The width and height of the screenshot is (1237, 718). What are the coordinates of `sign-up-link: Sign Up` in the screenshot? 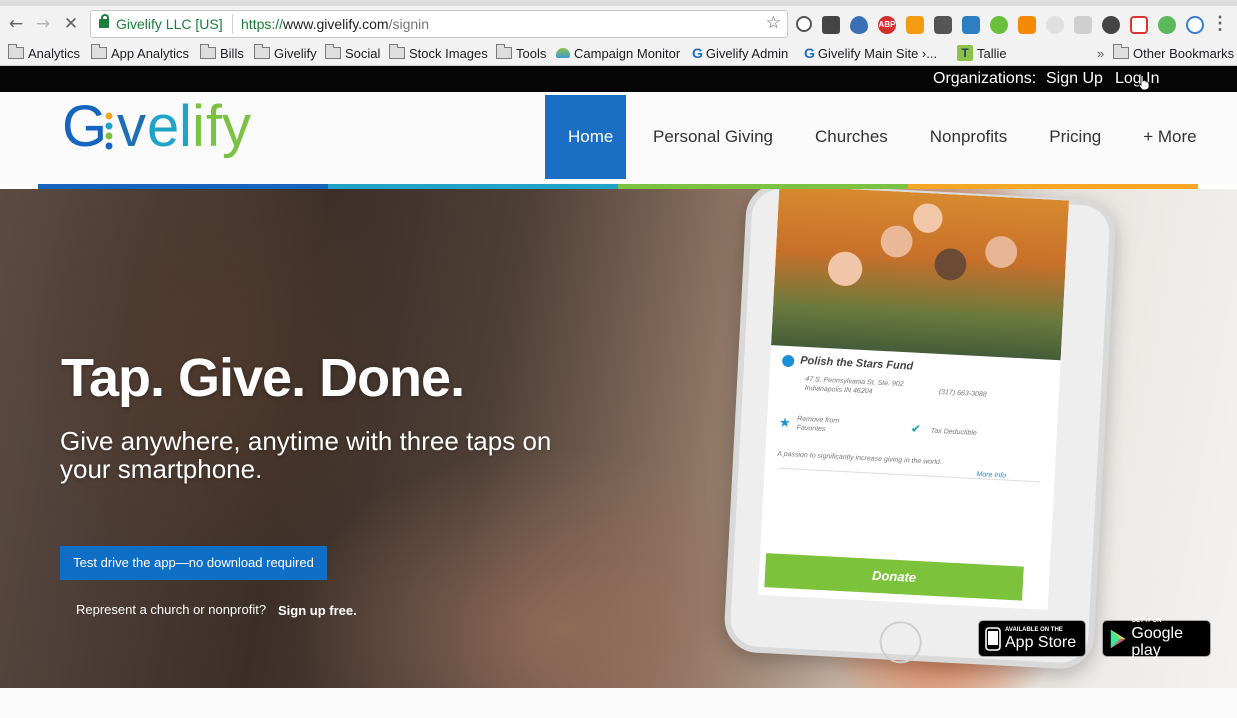 It's located at (1074, 79).